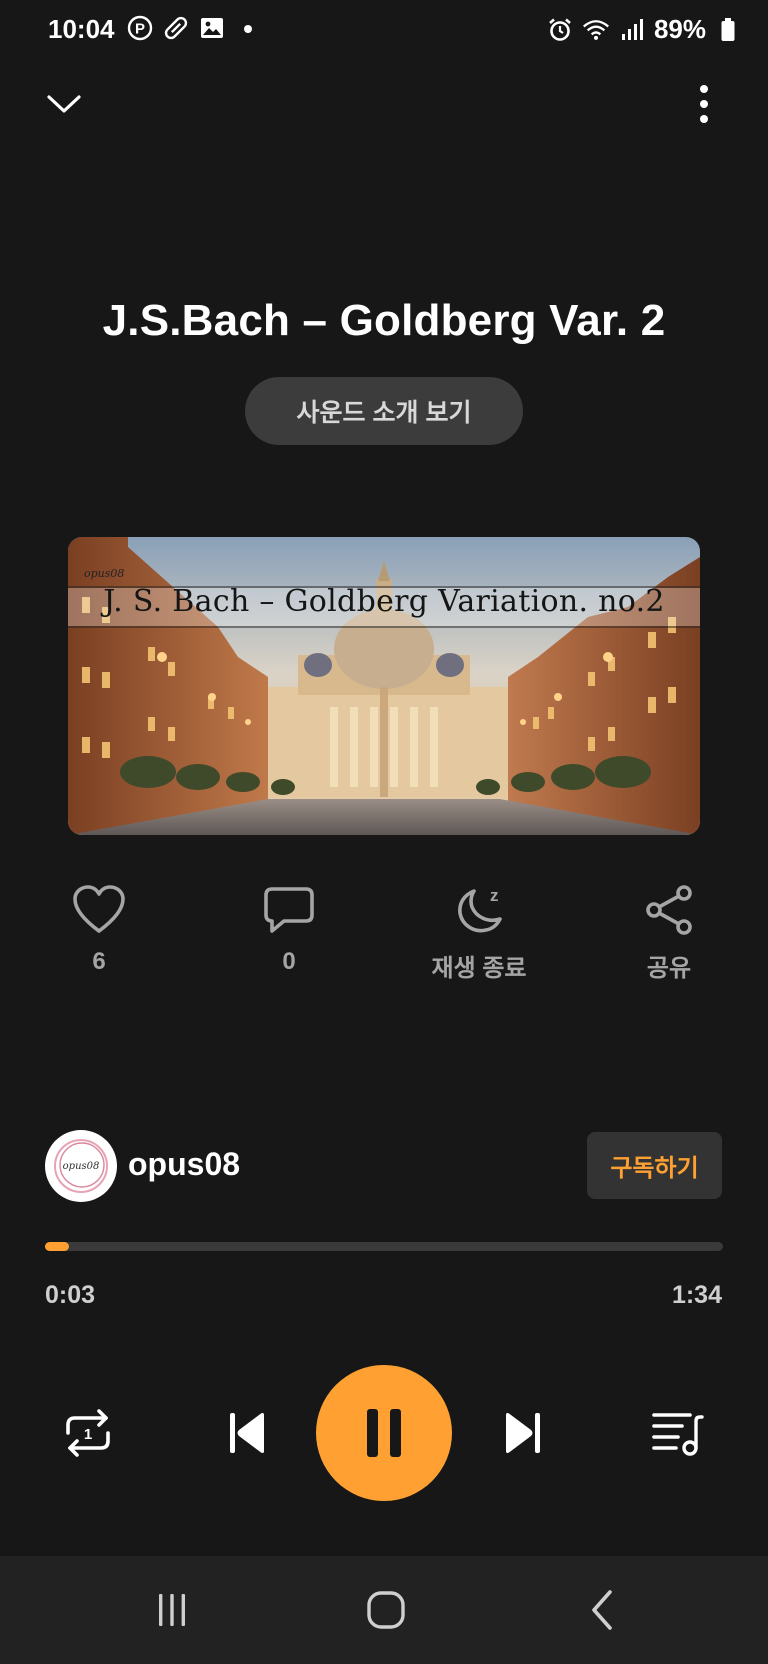 The image size is (768, 1664). Describe the element at coordinates (728, 30) in the screenshot. I see `battery-icon` at that location.